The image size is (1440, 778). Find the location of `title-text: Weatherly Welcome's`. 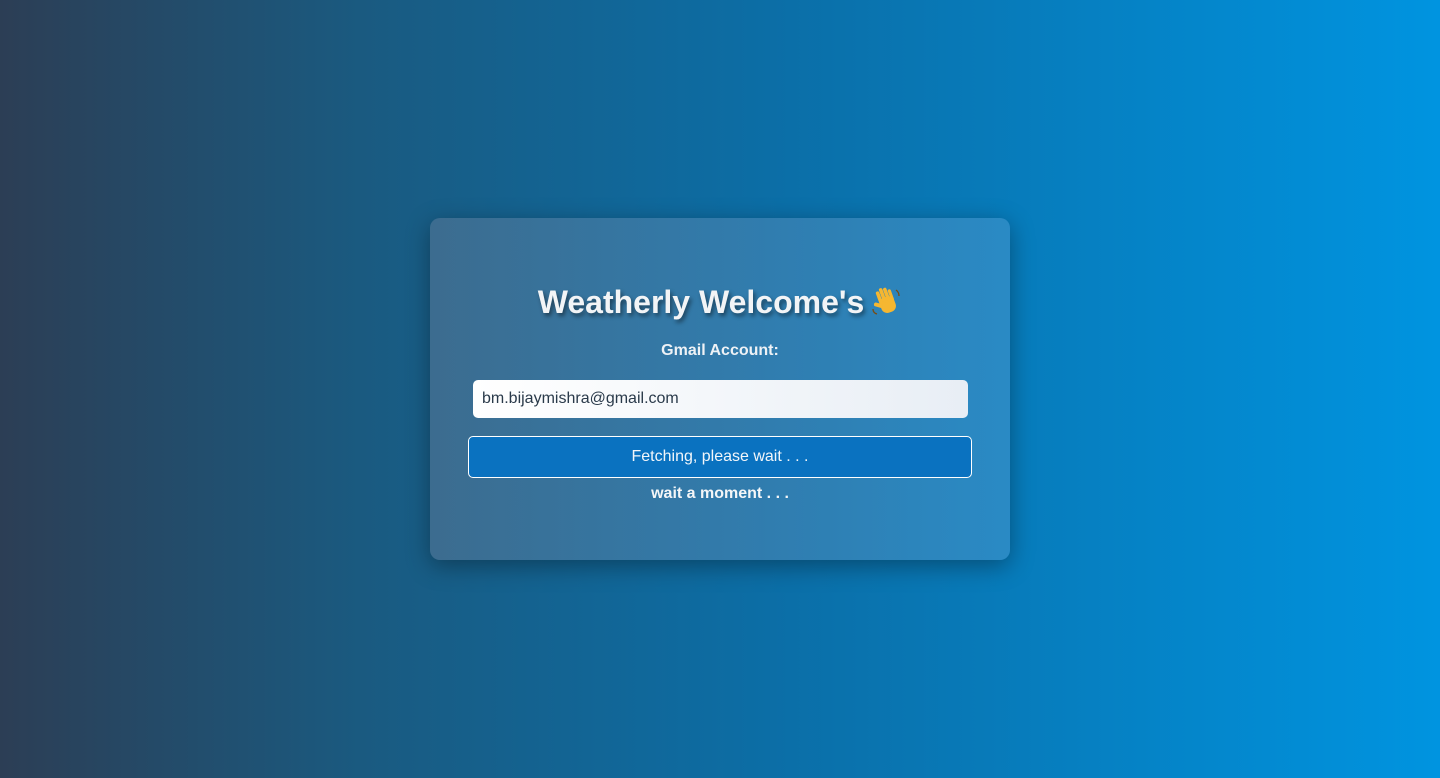

title-text: Weatherly Welcome's is located at coordinates (701, 302).